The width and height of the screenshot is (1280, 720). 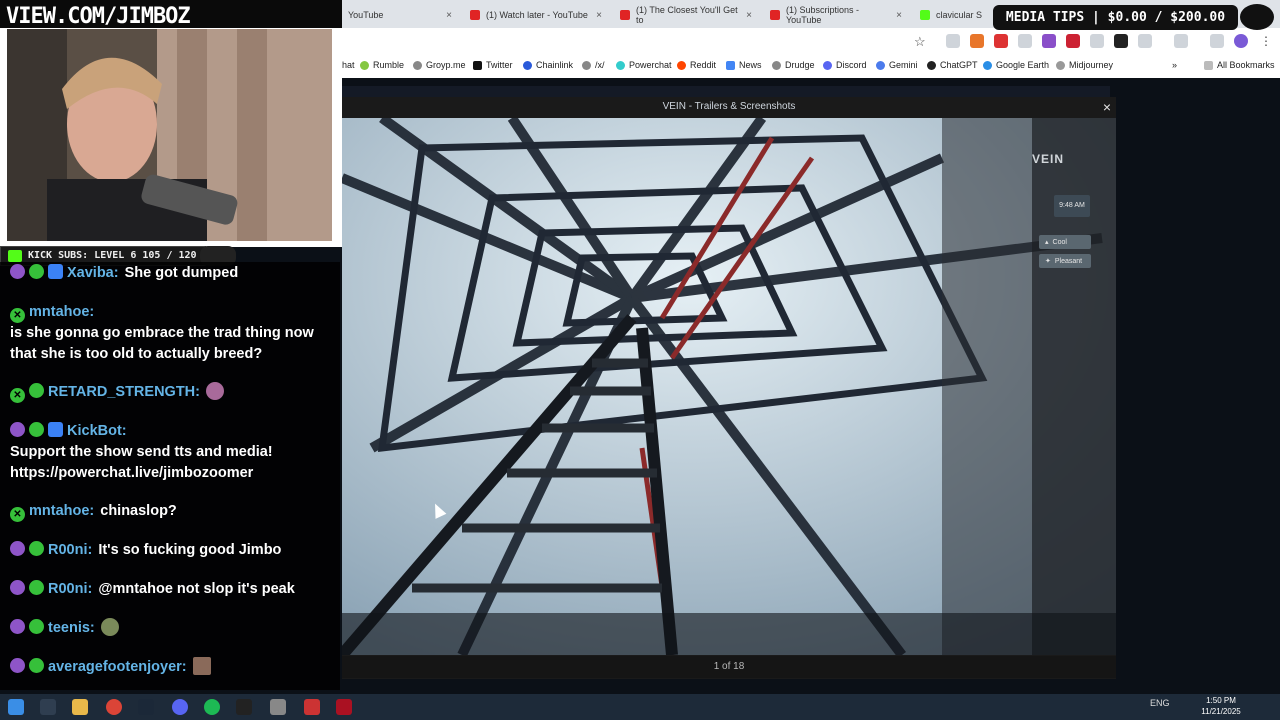 I want to click on bookmark-powerchat: Powerchat, so click(x=644, y=65).